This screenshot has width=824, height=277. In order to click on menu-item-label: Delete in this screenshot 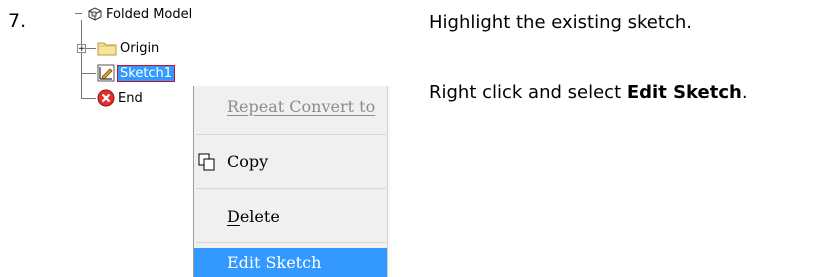, I will do `click(253, 216)`.